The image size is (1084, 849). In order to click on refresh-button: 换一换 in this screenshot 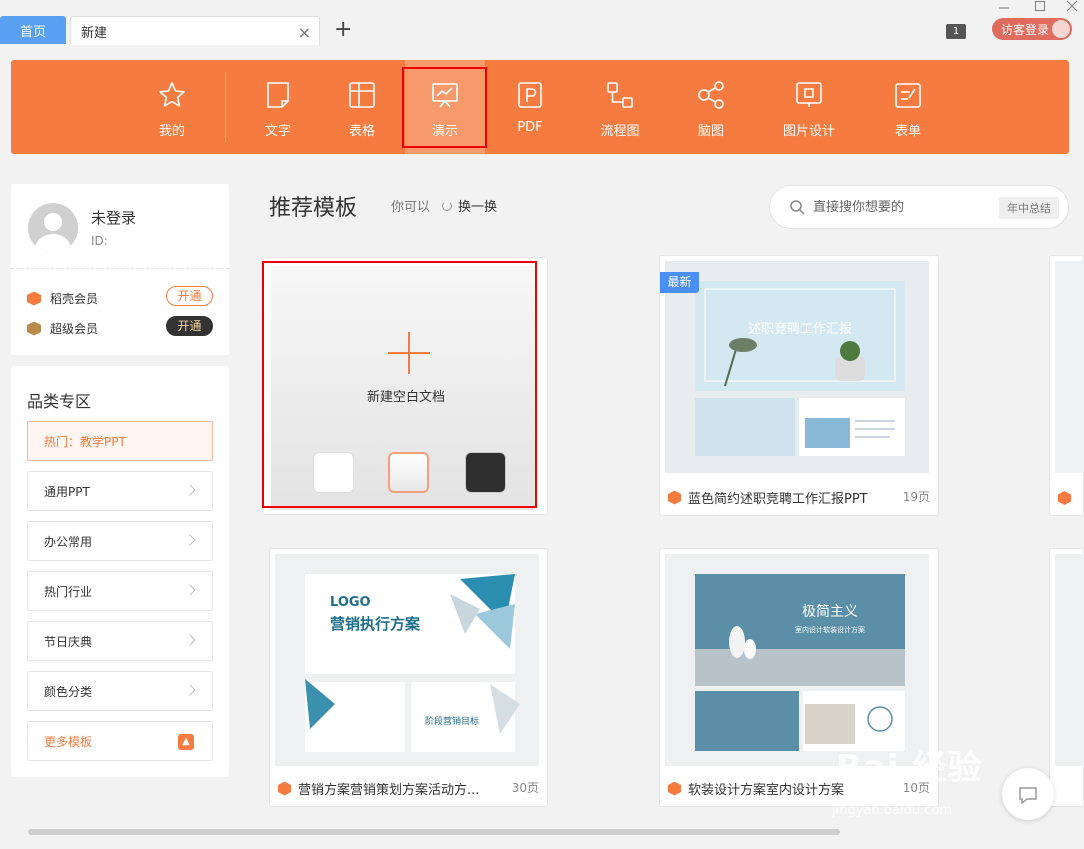, I will do `click(469, 205)`.